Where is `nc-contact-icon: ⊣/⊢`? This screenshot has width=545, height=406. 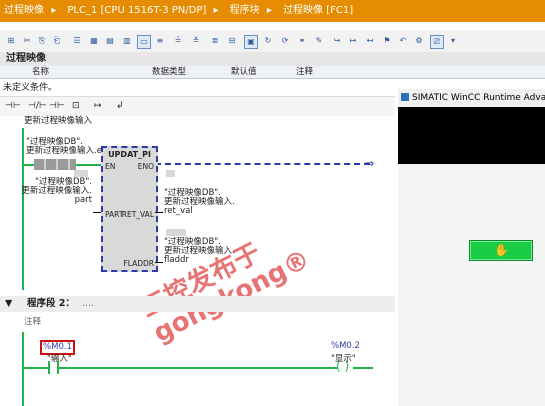
nc-contact-icon: ⊣/⊢ is located at coordinates (37, 106).